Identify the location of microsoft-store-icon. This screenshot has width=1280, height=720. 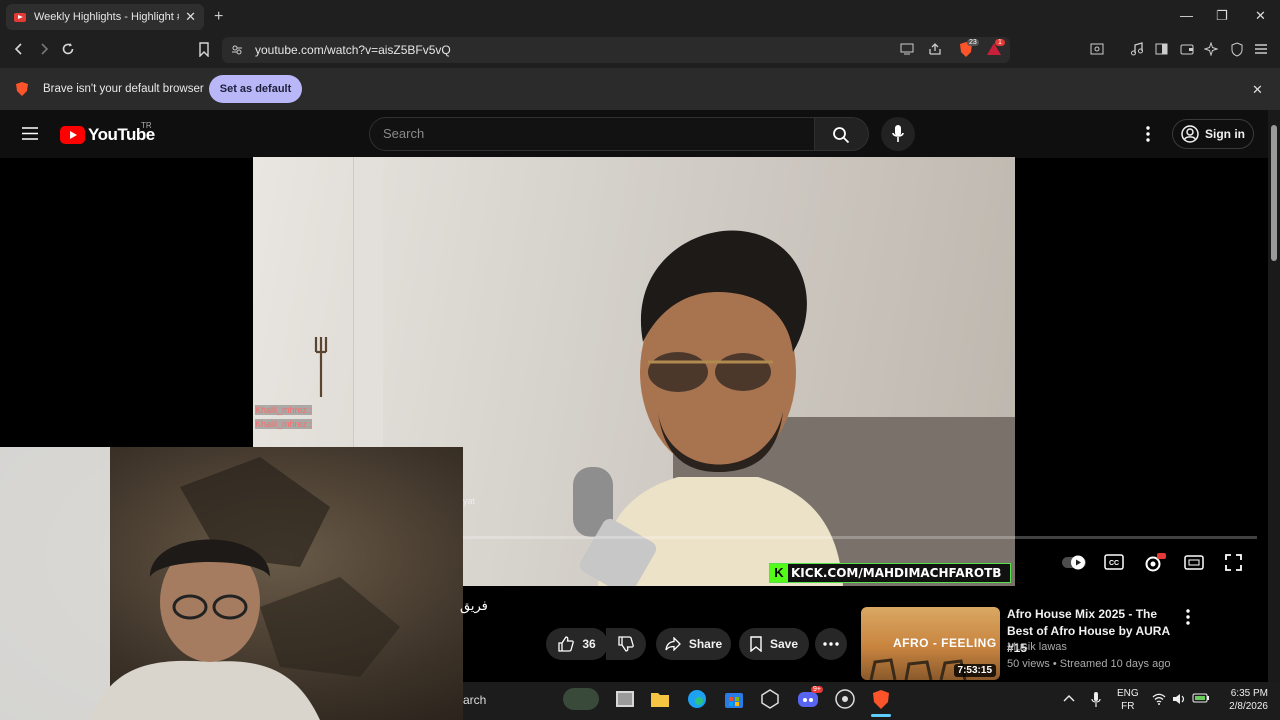
(734, 699).